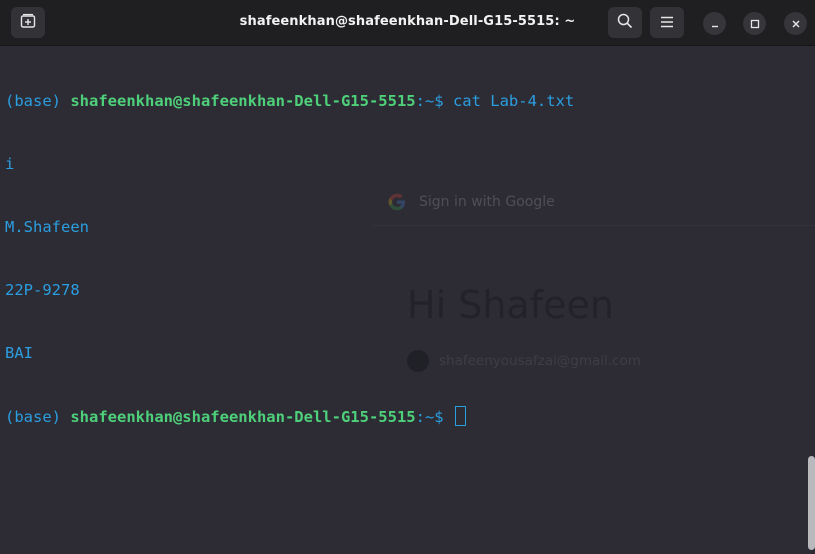 This screenshot has width=815, height=554. I want to click on text-cursor, so click(460, 416).